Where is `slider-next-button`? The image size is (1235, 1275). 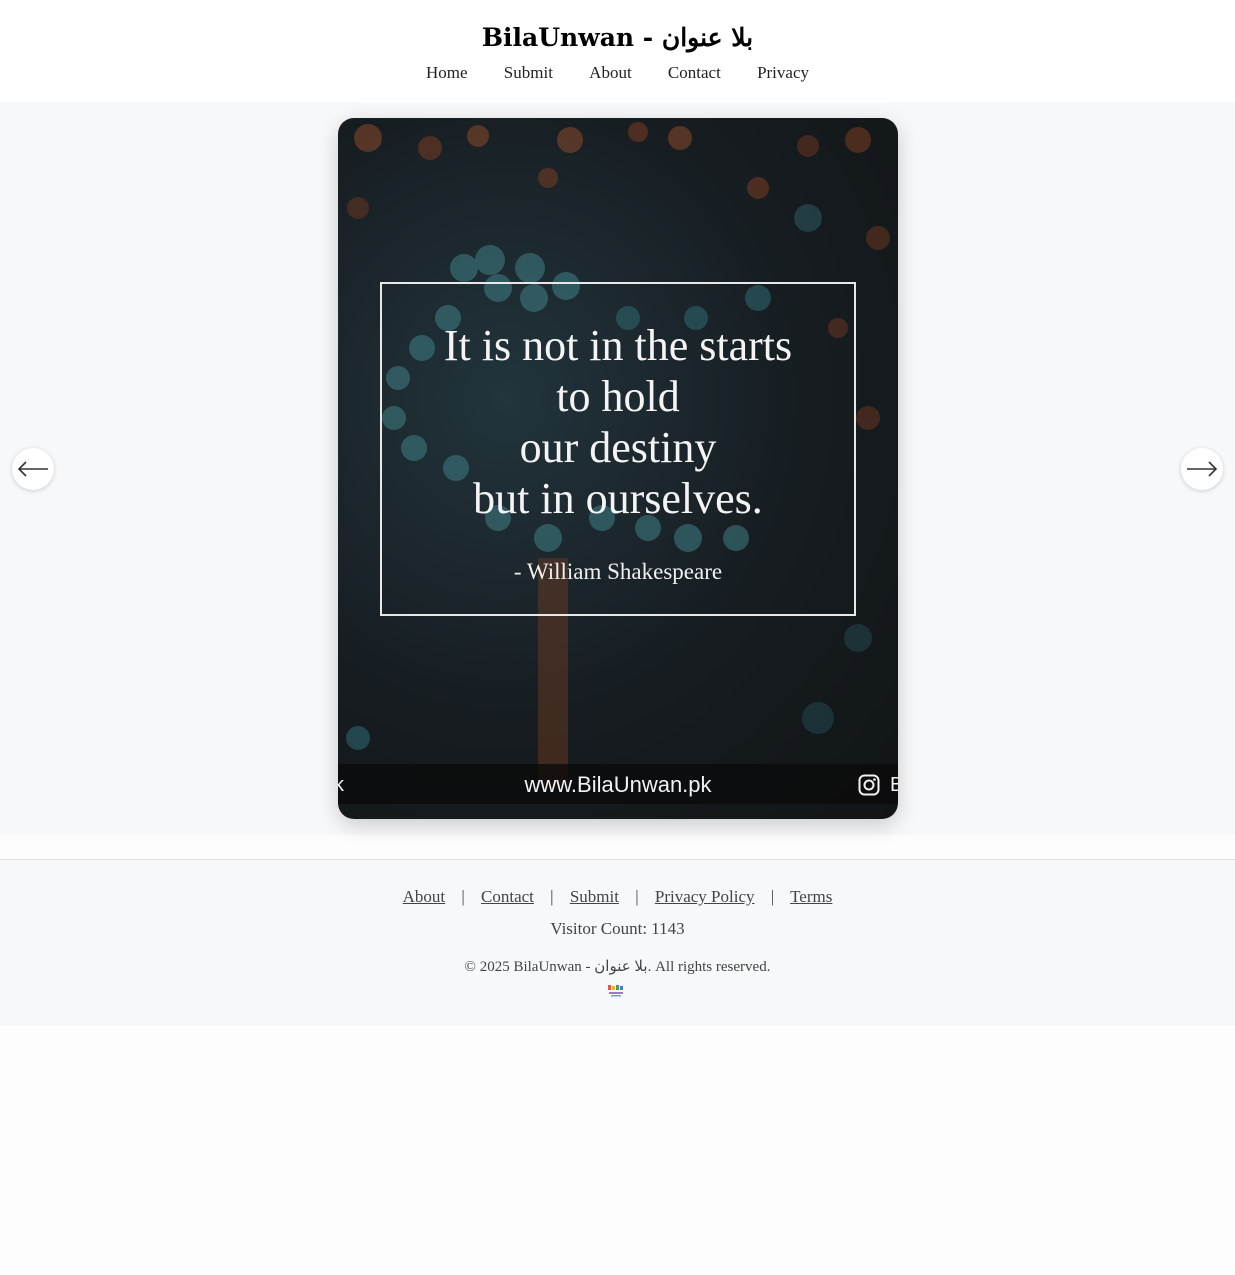
slider-next-button is located at coordinates (1202, 469).